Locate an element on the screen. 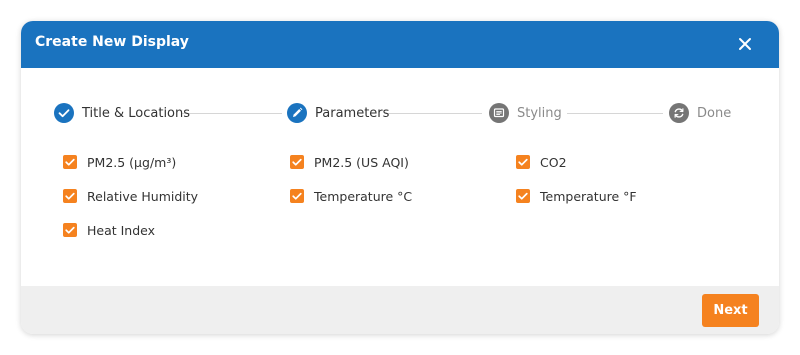  refresh-icon is located at coordinates (679, 113).